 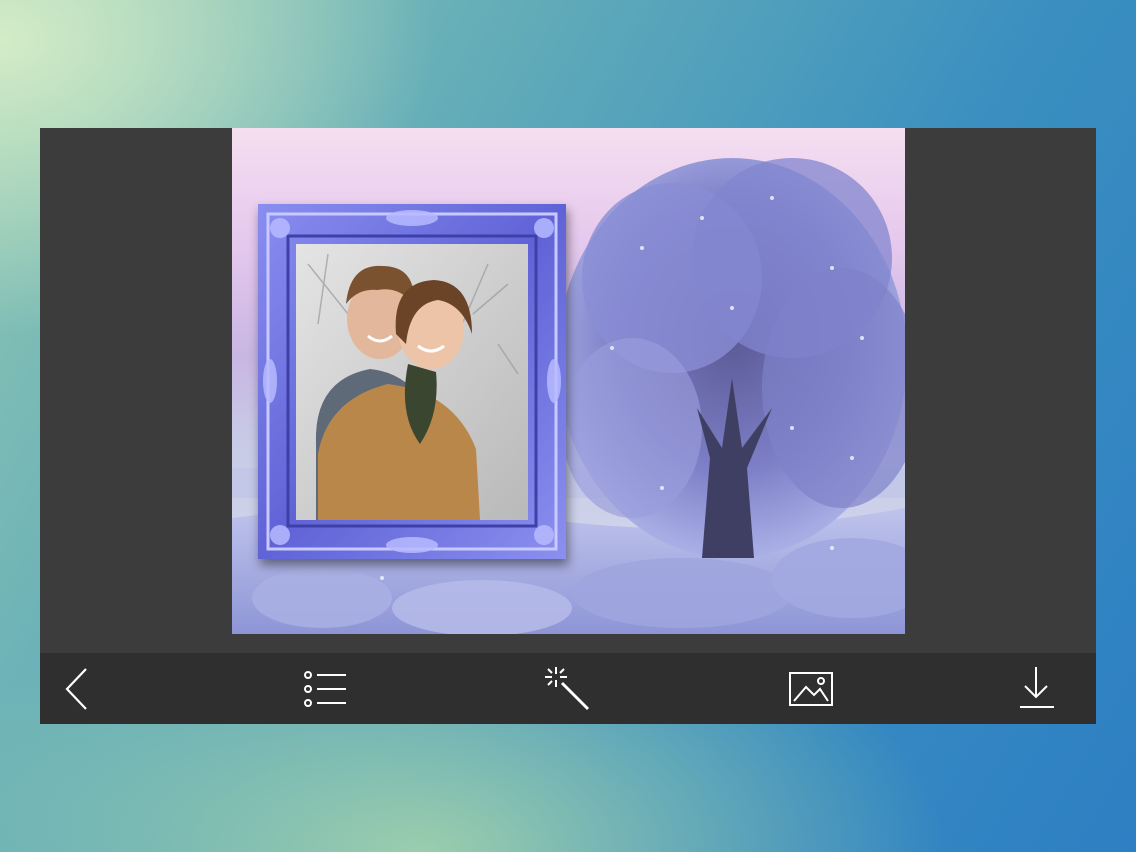 I want to click on bottom-toolbar, so click(x=568, y=688).